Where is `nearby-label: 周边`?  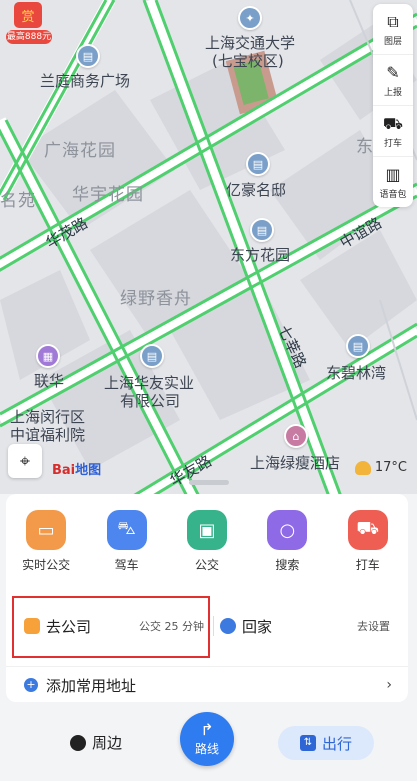 nearby-label: 周边 is located at coordinates (107, 743).